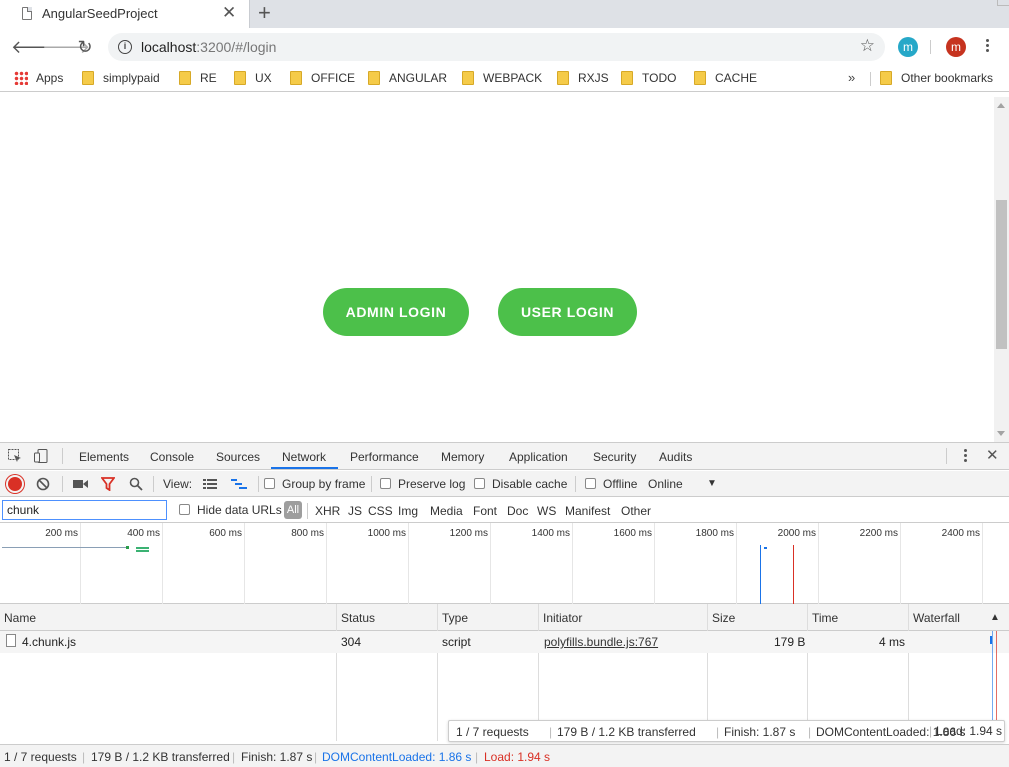 This screenshot has height=767, width=1009. Describe the element at coordinates (263, 78) in the screenshot. I see `bookmark-label: UX` at that location.